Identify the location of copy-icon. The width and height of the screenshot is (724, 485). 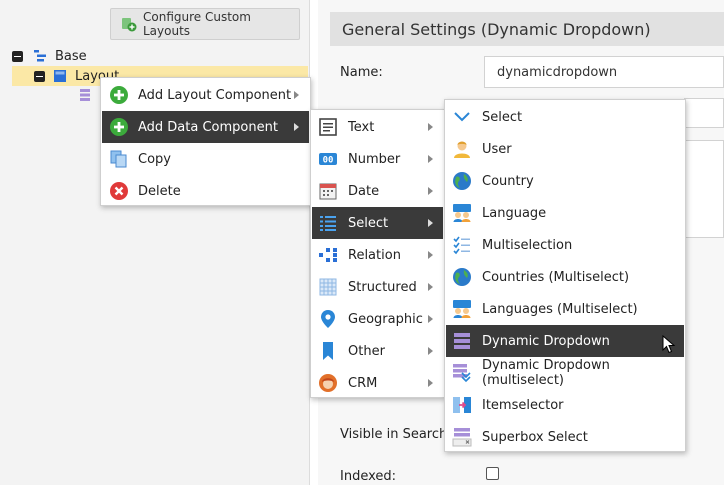
(119, 159).